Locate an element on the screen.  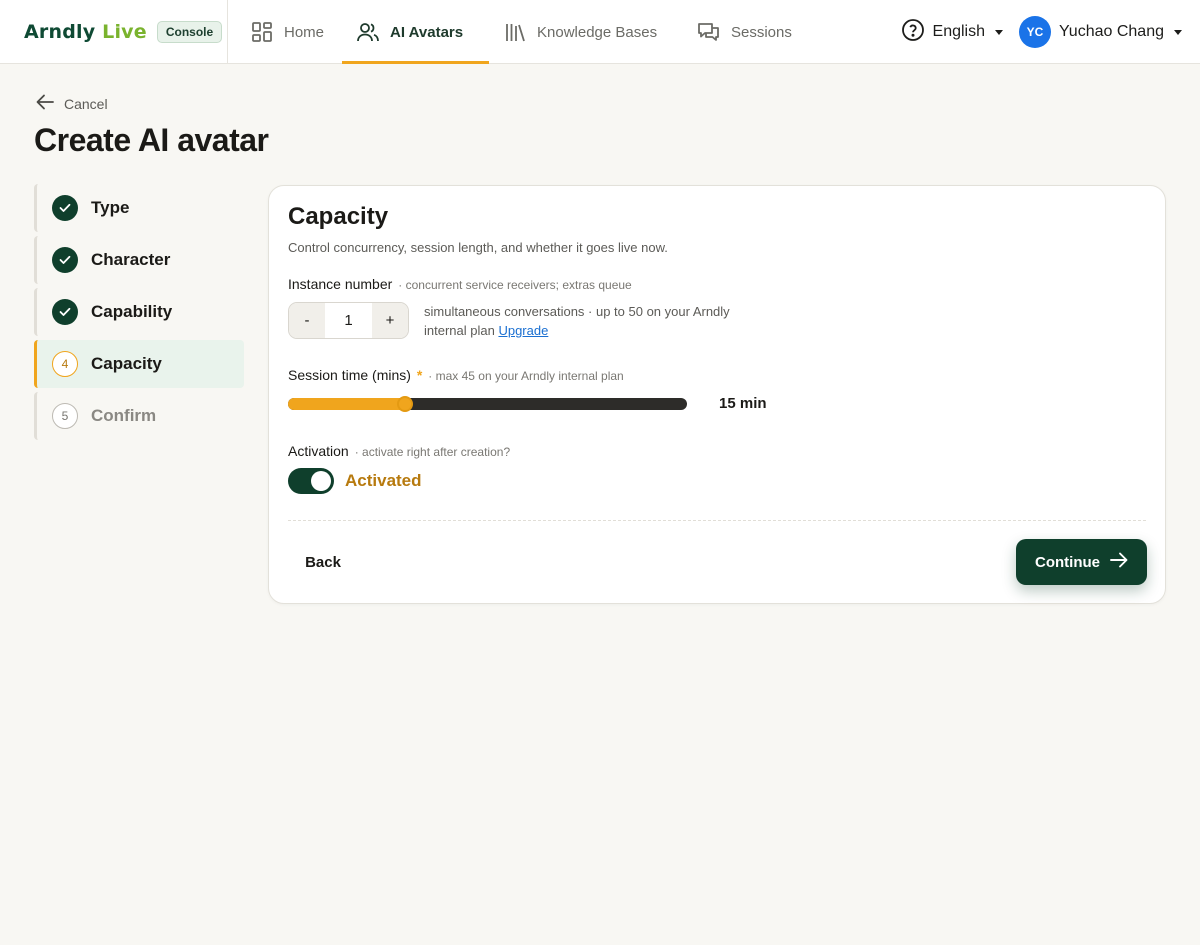
arrow-left-icon is located at coordinates (45, 103).